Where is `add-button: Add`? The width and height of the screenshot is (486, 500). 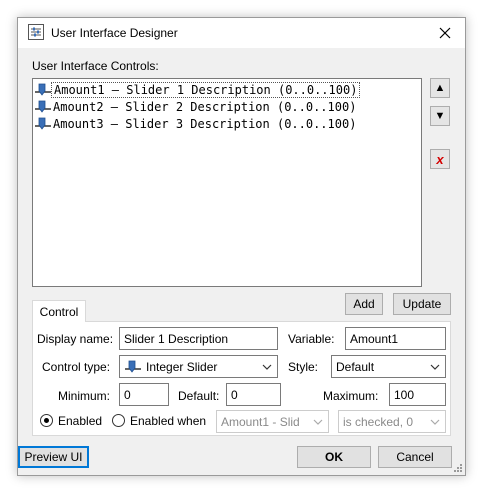 add-button: Add is located at coordinates (364, 304).